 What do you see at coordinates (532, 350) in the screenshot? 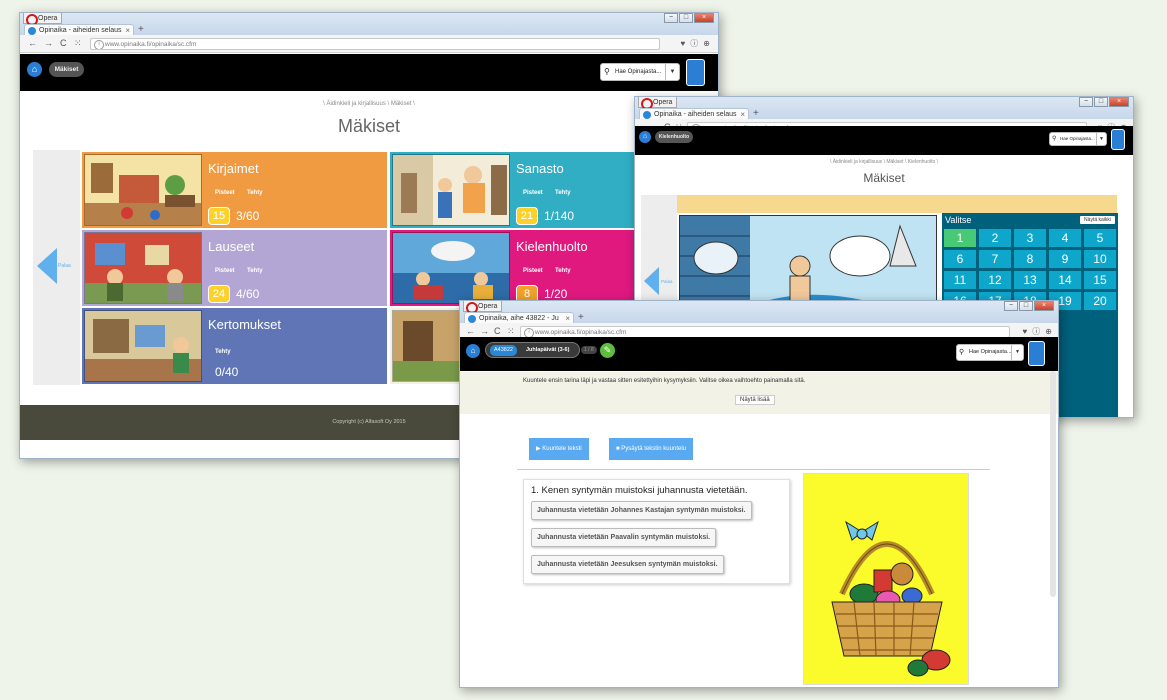
I see `unit-pill: A43822 Juhlapäivät (3-6)` at bounding box center [532, 350].